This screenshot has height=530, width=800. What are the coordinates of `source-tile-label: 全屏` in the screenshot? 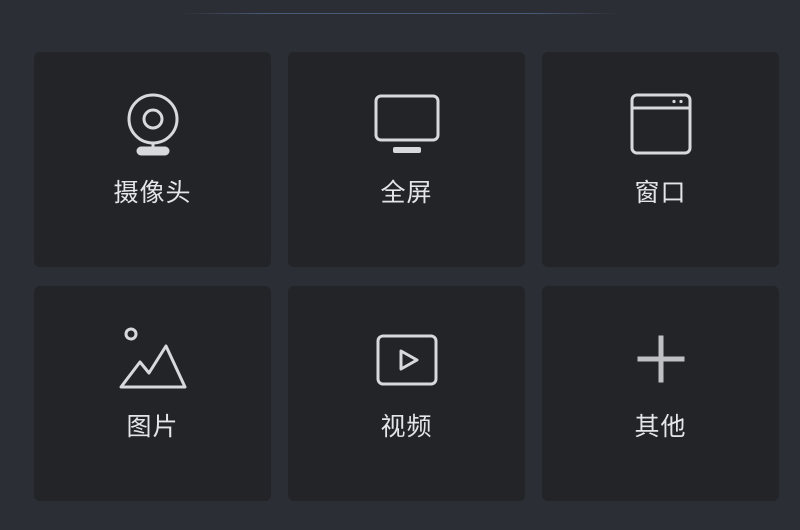 It's located at (406, 192).